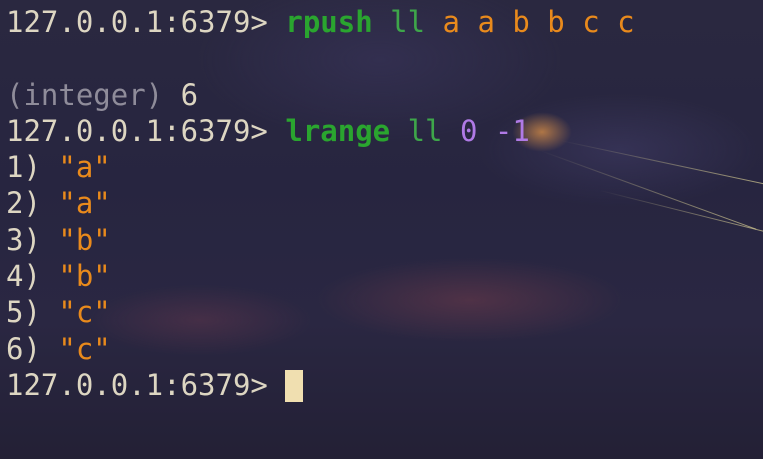 The height and width of the screenshot is (459, 763). What do you see at coordinates (384, 276) in the screenshot?
I see `list-item: 4) "b"` at bounding box center [384, 276].